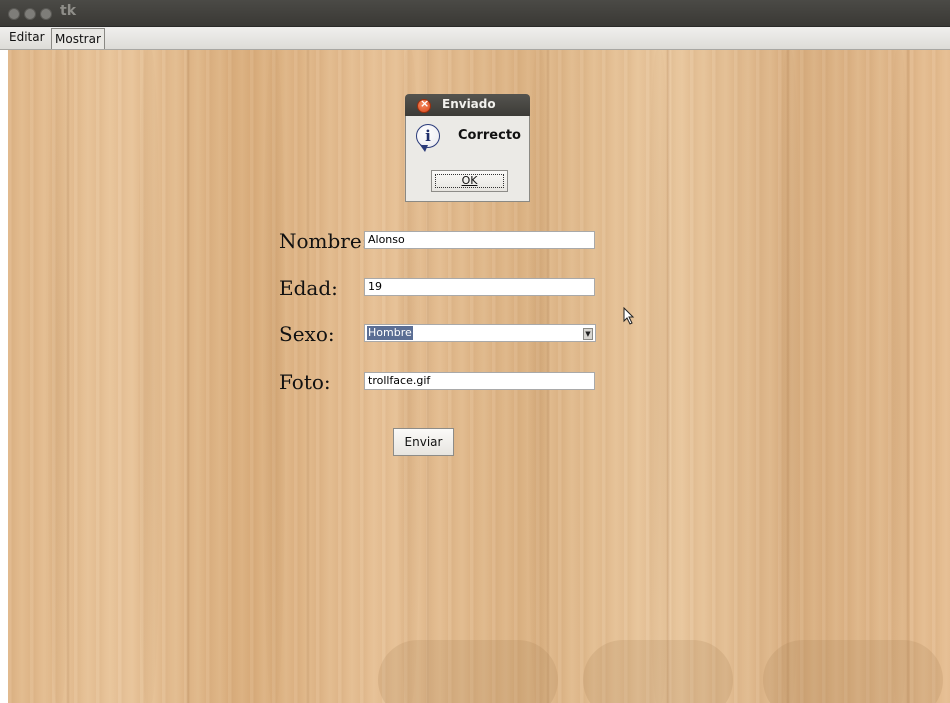  What do you see at coordinates (307, 334) in the screenshot?
I see `sexo-label: Sexo:` at bounding box center [307, 334].